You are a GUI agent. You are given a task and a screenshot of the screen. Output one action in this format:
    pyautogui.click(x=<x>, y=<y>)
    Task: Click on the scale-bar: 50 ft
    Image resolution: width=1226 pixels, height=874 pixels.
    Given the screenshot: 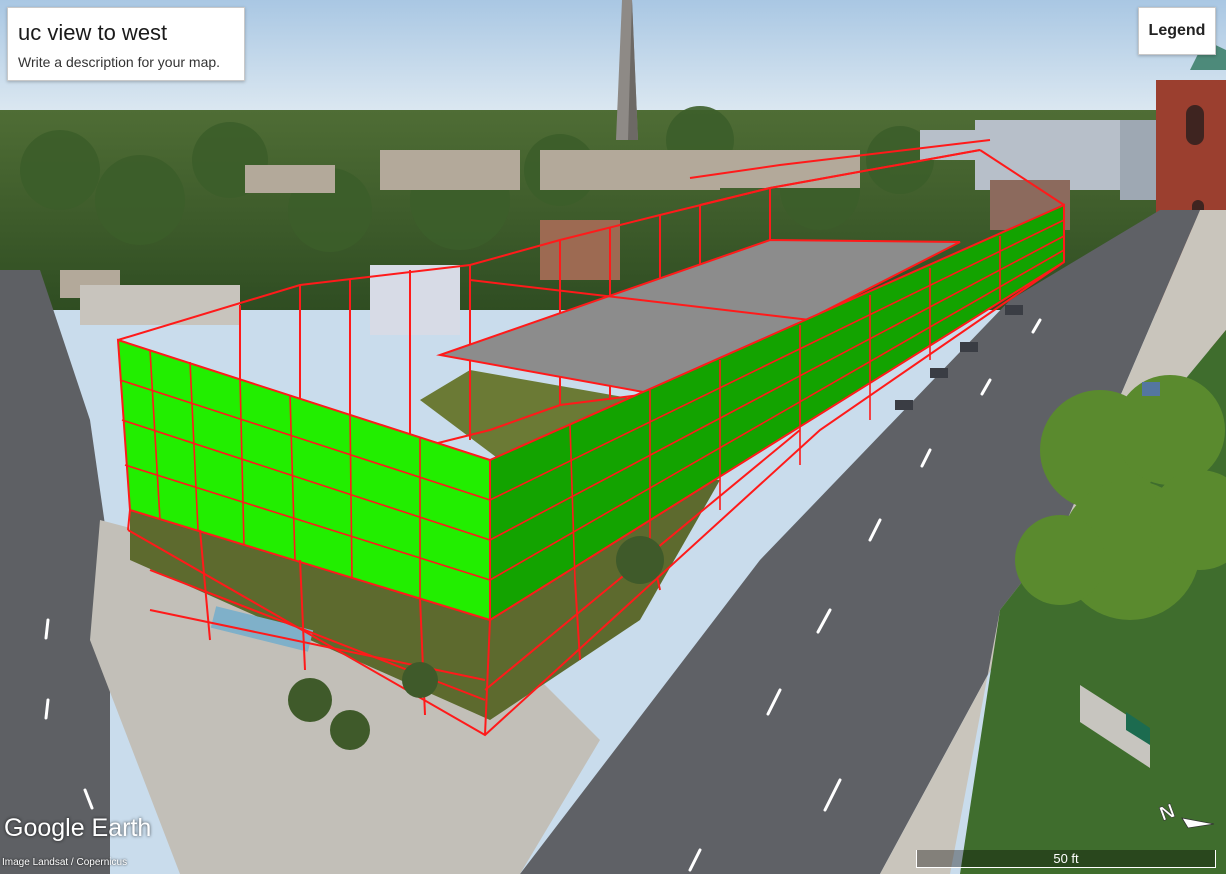 What is the action you would take?
    pyautogui.click(x=1066, y=859)
    